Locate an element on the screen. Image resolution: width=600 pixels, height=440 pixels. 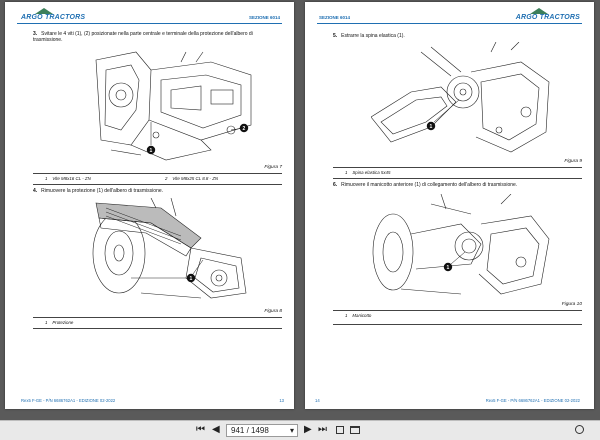
page-number-field: 941 / 1498 ▾ is located at coordinates (262, 430).